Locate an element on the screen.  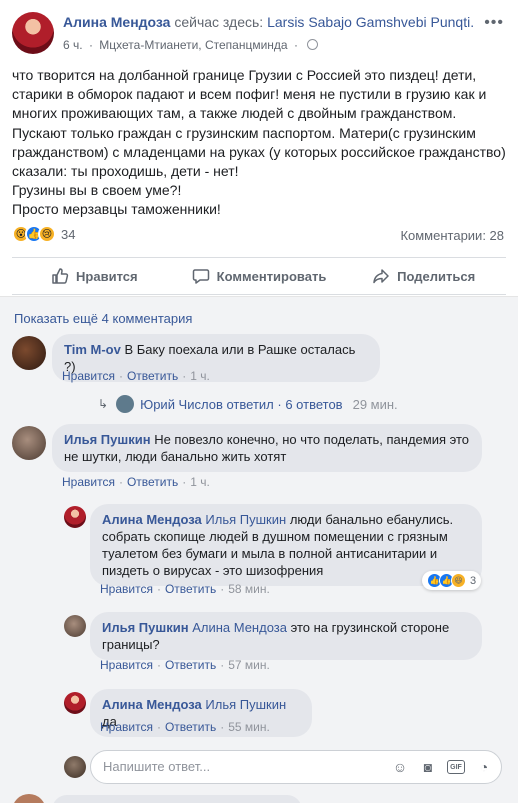
reply-author: Илья Пушкин is located at coordinates (145, 627).